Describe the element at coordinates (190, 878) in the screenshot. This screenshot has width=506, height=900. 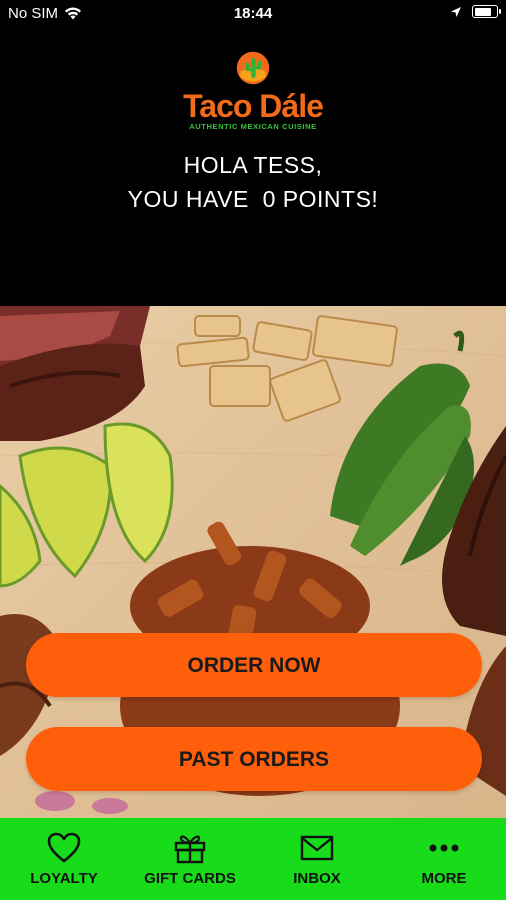
I see `tab-gift-cards-label: GIFT CARDS` at that location.